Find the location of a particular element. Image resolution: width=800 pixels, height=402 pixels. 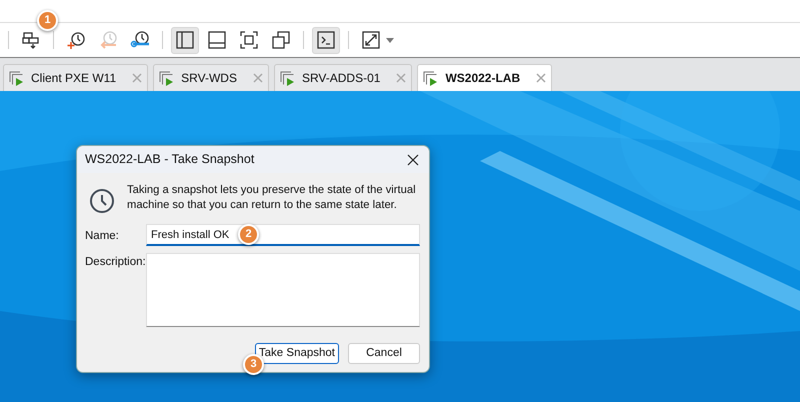

stretch-icon is located at coordinates (371, 40).